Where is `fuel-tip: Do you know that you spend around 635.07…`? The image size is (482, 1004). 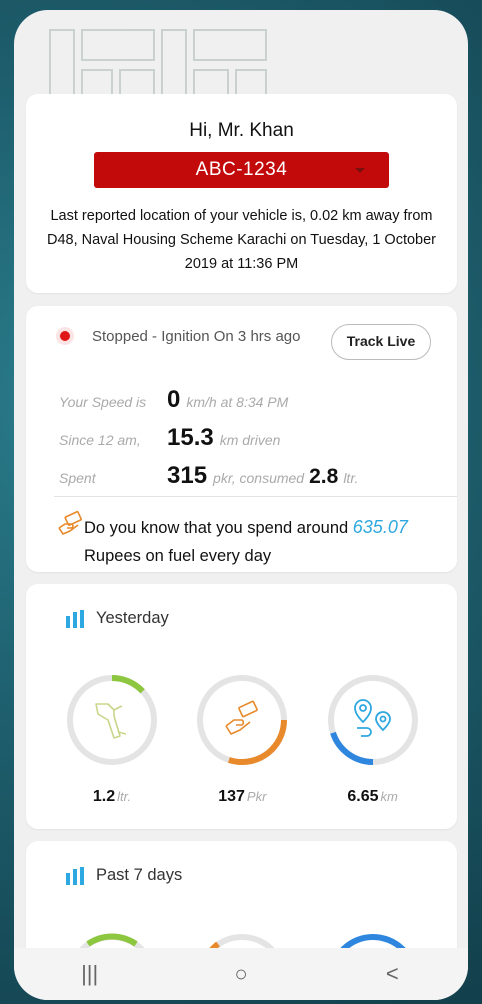
fuel-tip: Do you know that you spend around 635.07… is located at coordinates (262, 541).